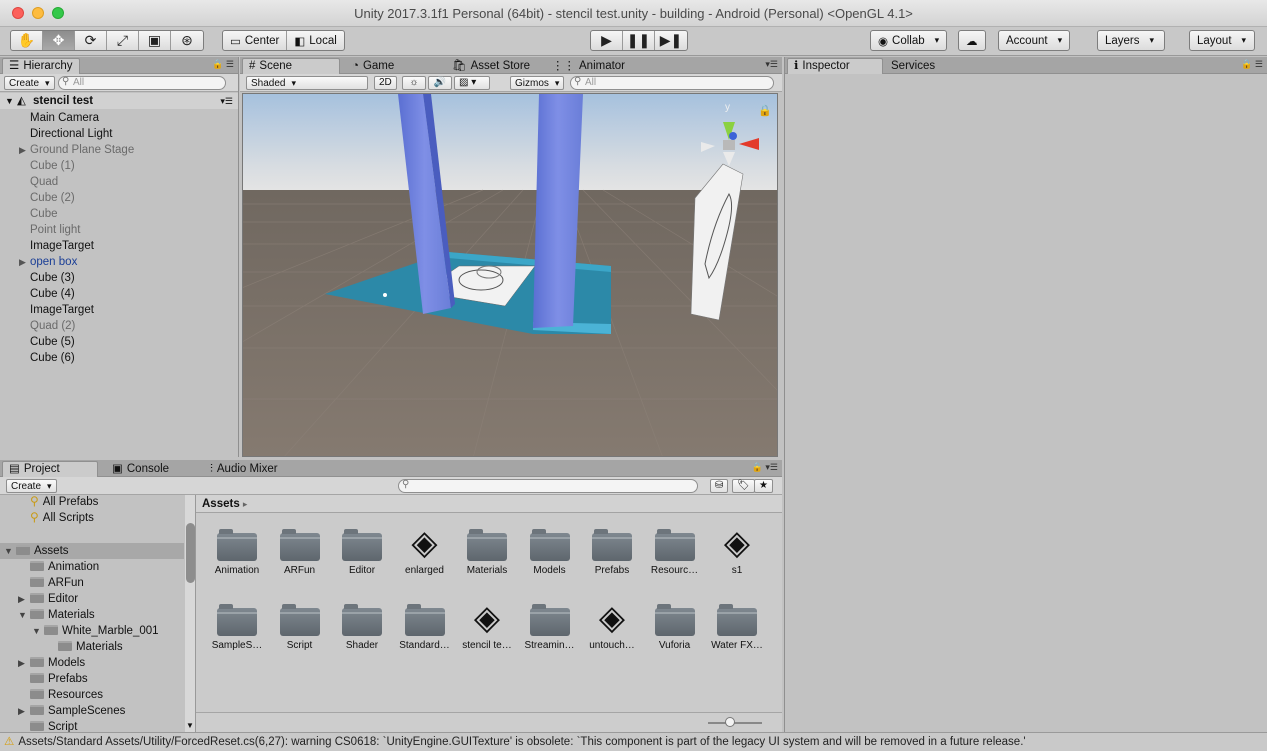 The width and height of the screenshot is (1267, 751). I want to click on search-by-type-button: ⛁, so click(719, 486).